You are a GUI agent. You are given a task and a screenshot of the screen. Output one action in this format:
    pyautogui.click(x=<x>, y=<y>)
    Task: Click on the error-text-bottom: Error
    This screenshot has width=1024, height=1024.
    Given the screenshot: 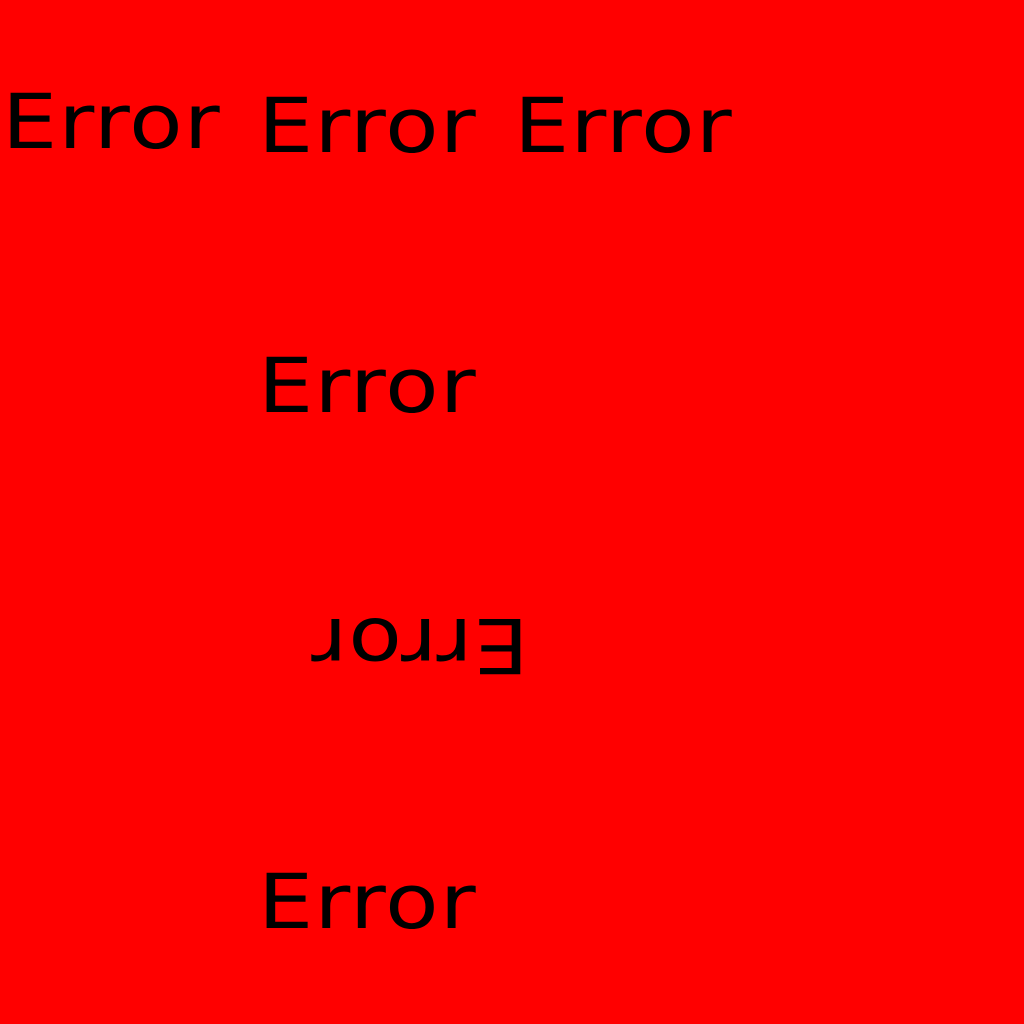 What is the action you would take?
    pyautogui.click(x=367, y=901)
    